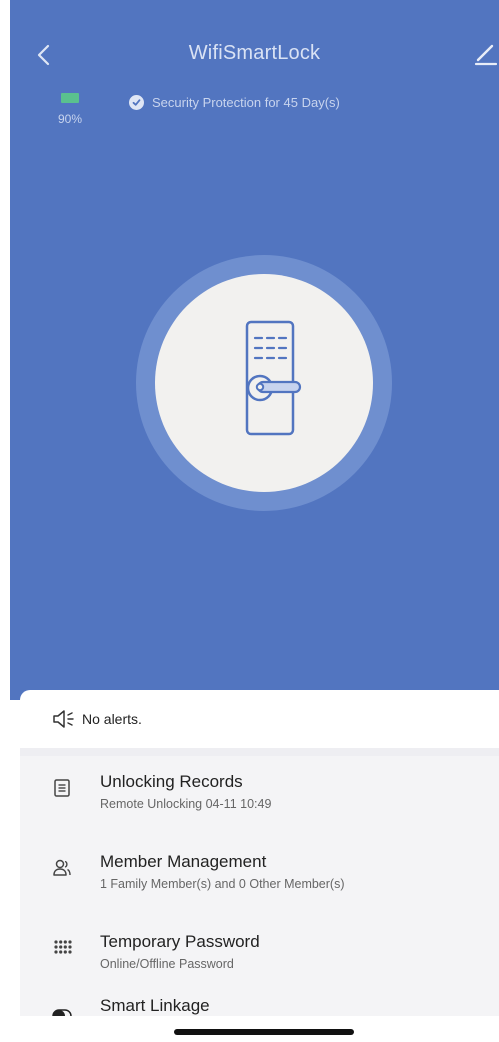  I want to click on menu-item-title: Smart Linkage, so click(155, 1005).